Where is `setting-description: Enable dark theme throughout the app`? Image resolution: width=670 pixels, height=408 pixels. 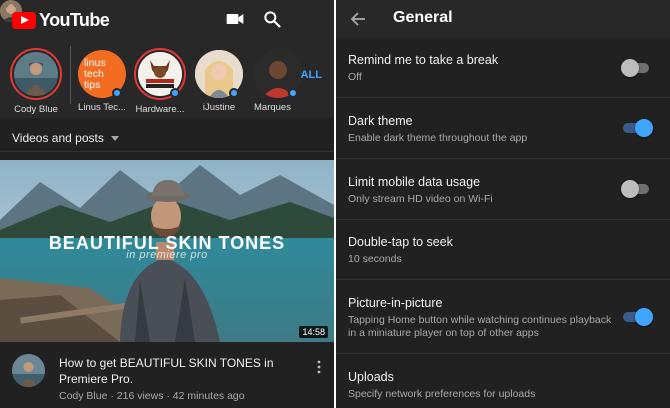
setting-description: Enable dark theme throughout the app is located at coordinates (438, 138).